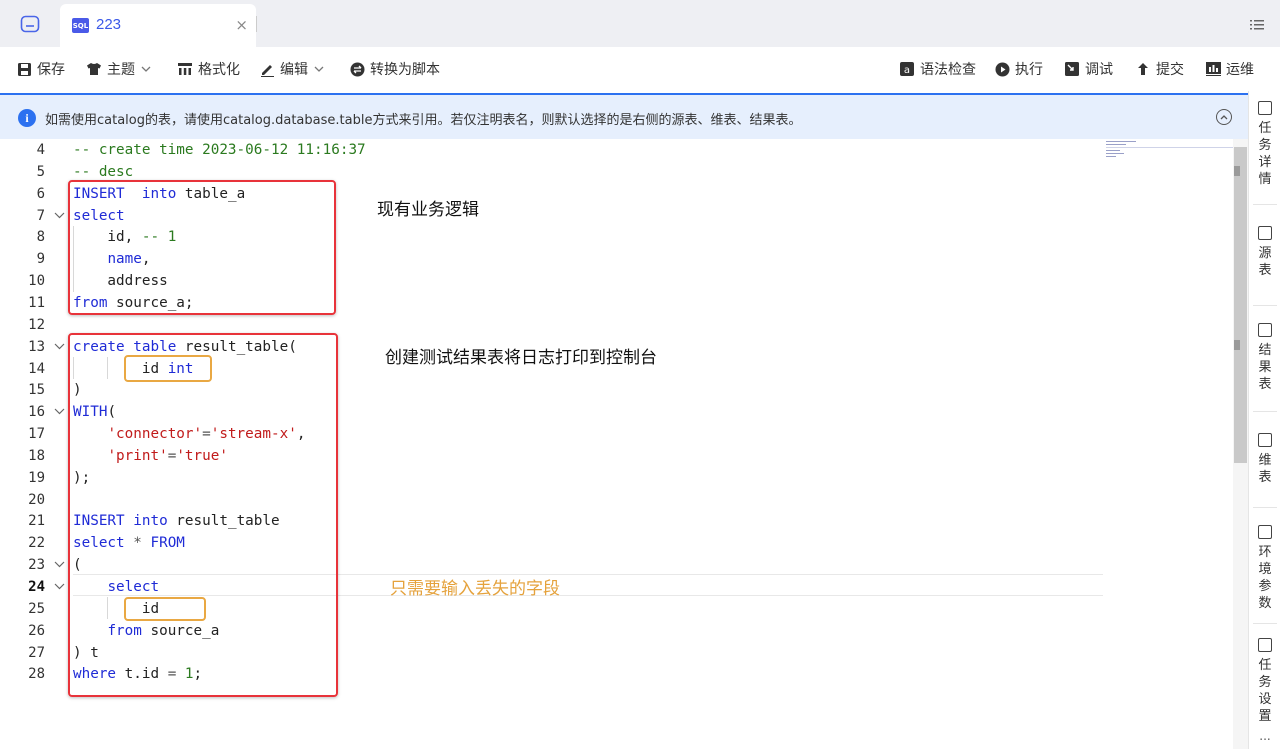 This screenshot has width=1280, height=749. What do you see at coordinates (36, 674) in the screenshot?
I see `line-number: 28` at bounding box center [36, 674].